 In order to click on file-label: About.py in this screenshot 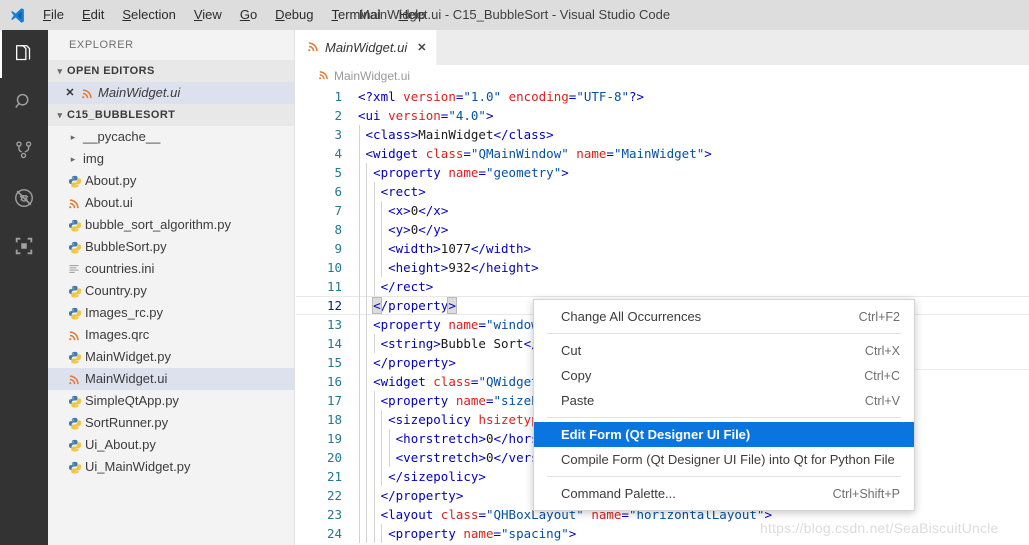, I will do `click(111, 180)`.